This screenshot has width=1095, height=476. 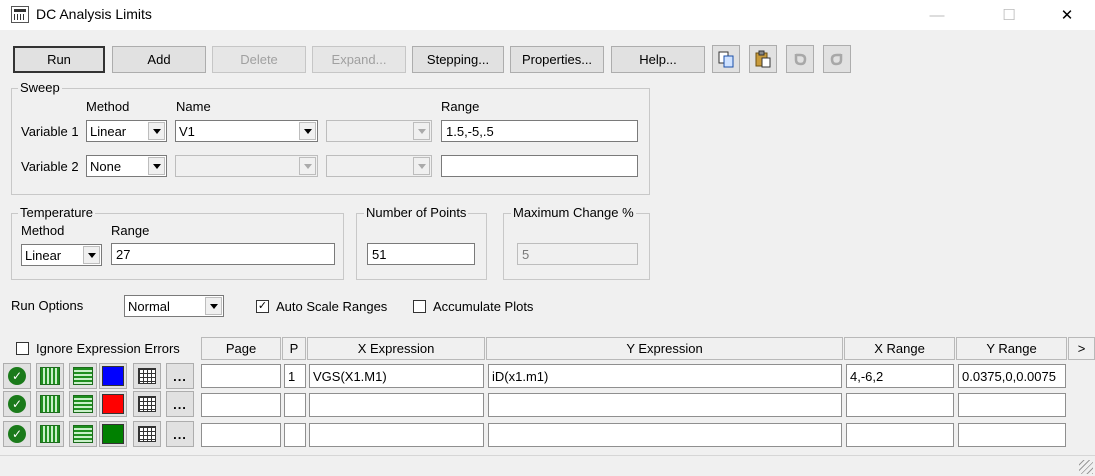 I want to click on column-header-p: P, so click(x=294, y=348).